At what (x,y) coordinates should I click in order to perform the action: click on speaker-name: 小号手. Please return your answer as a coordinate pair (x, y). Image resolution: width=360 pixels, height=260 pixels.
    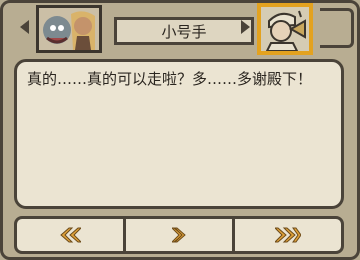
    Looking at the image, I should click on (184, 31).